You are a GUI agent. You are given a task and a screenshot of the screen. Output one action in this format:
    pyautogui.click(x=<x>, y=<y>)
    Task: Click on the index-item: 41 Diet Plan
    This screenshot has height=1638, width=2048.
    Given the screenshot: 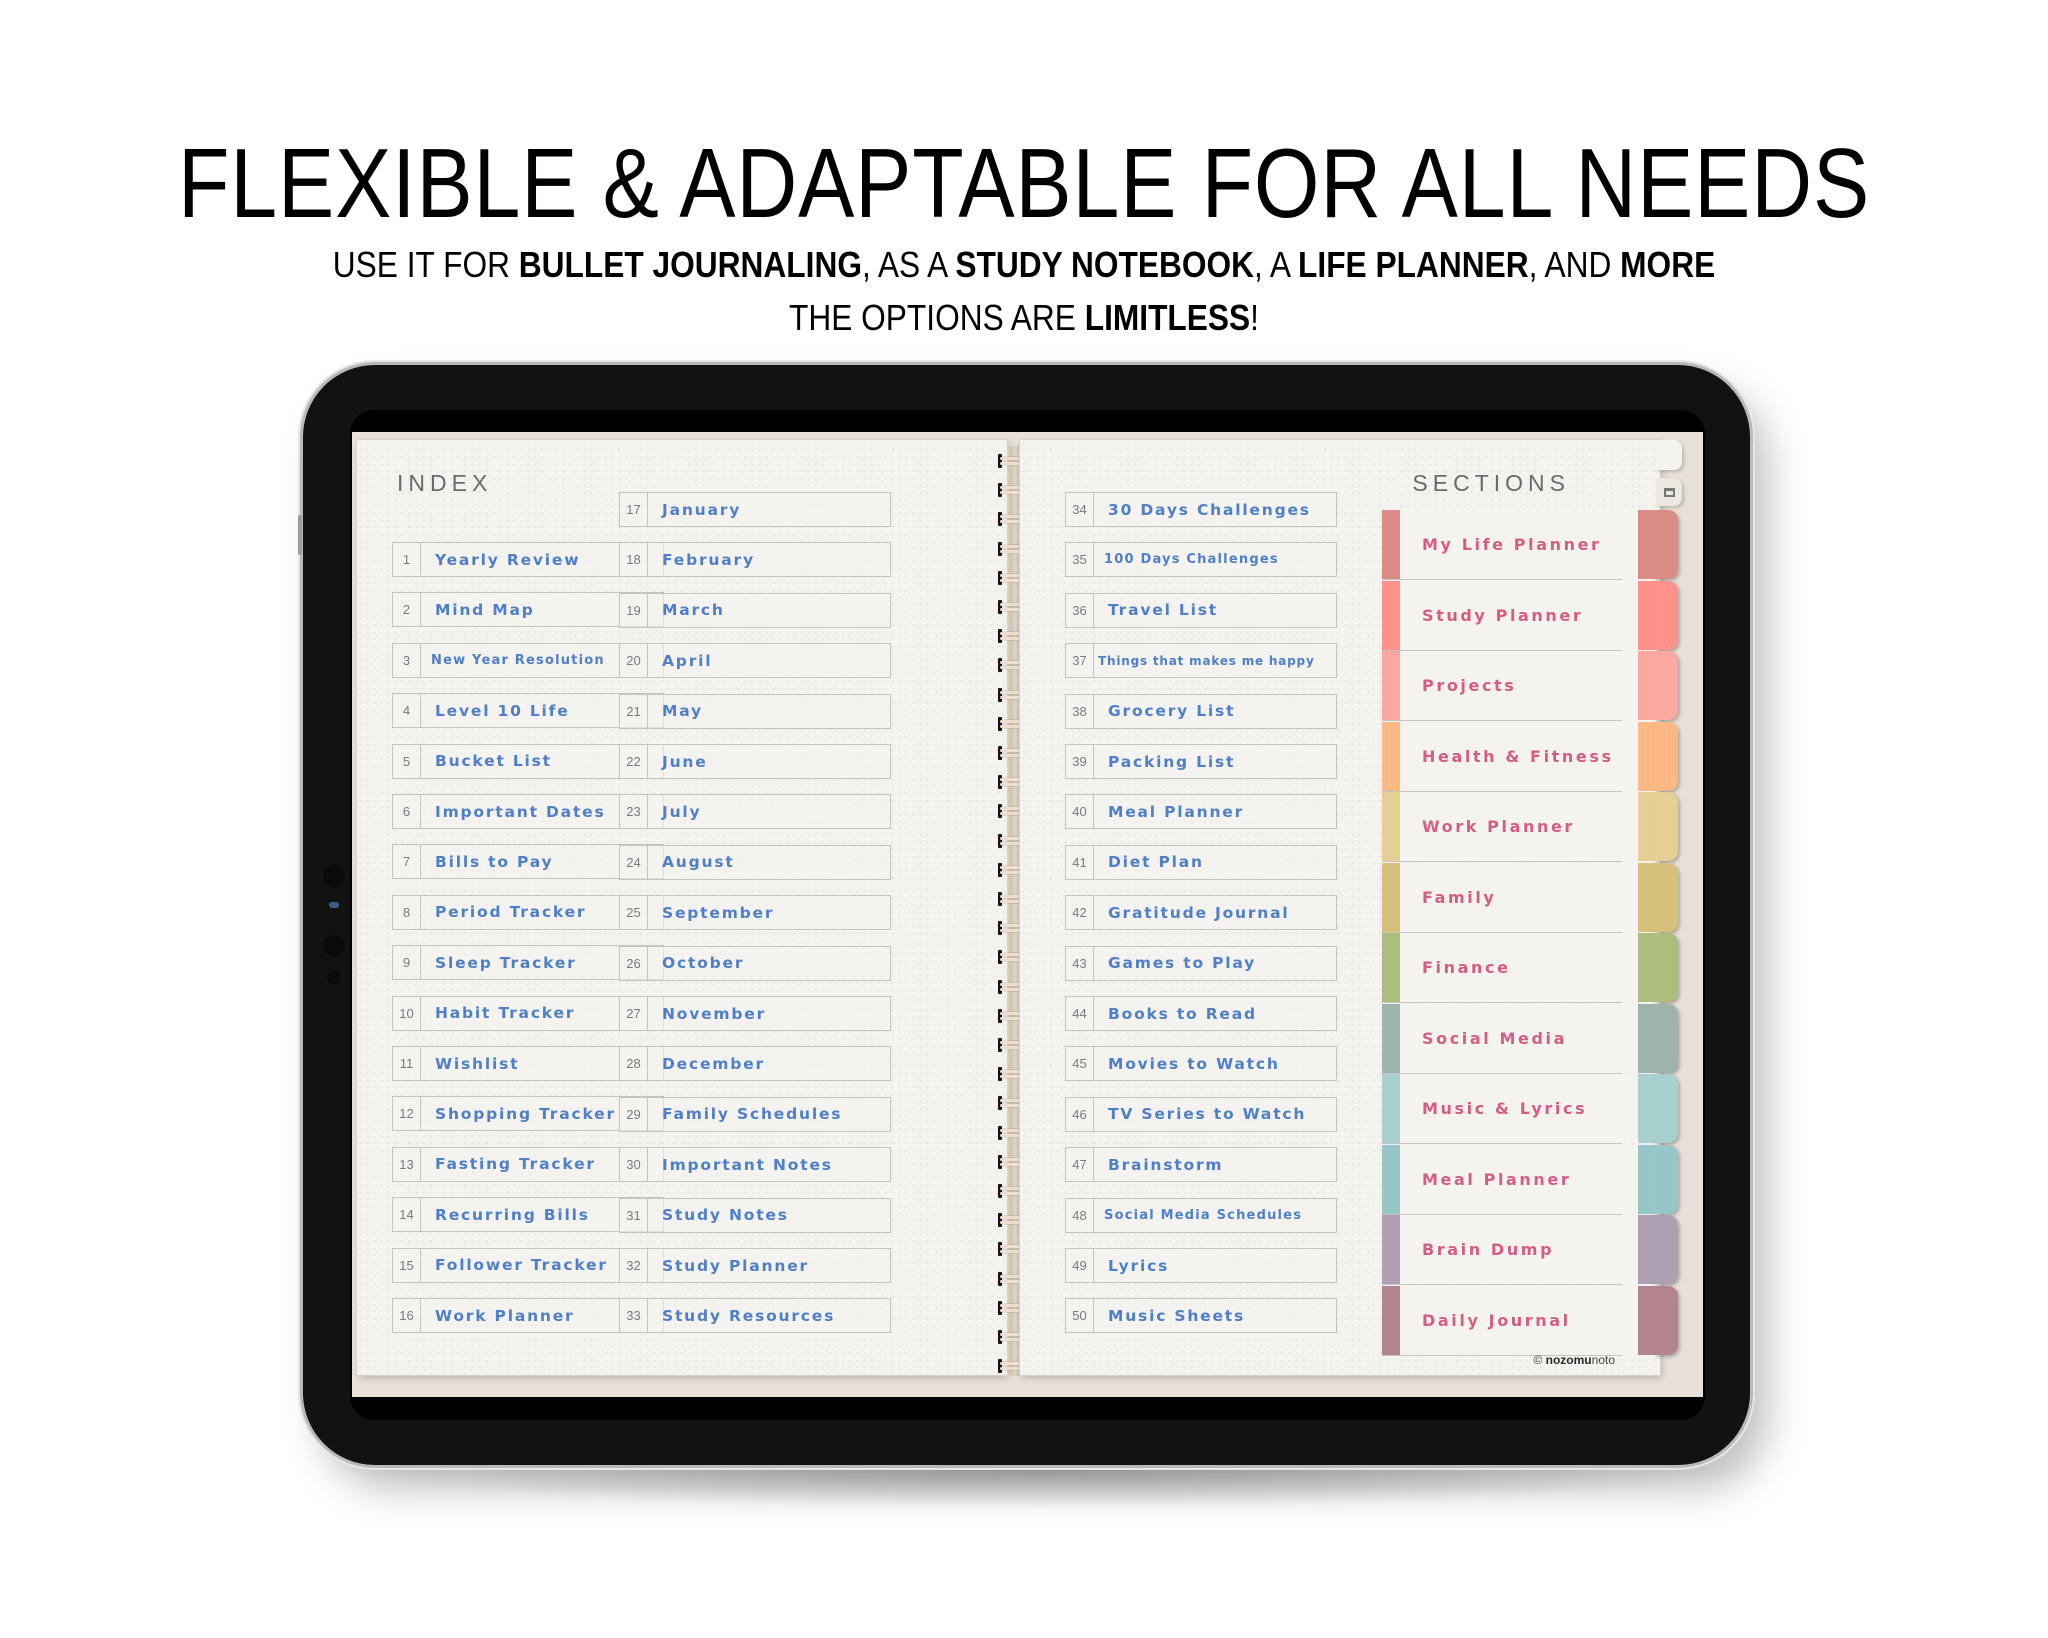 What is the action you would take?
    pyautogui.click(x=1201, y=862)
    